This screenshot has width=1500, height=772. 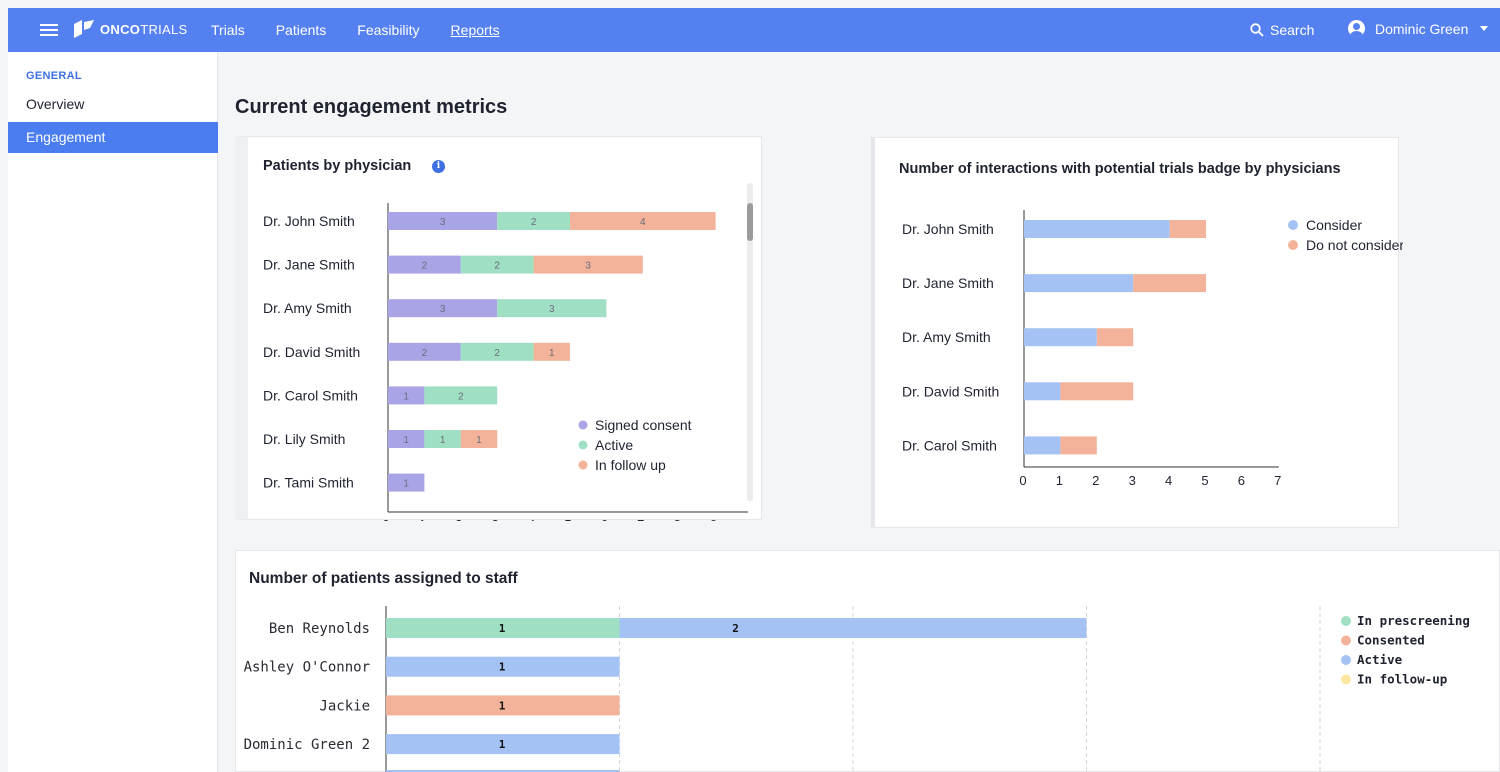 What do you see at coordinates (113, 137) in the screenshot?
I see `sidebar-item-engagement: Engagement` at bounding box center [113, 137].